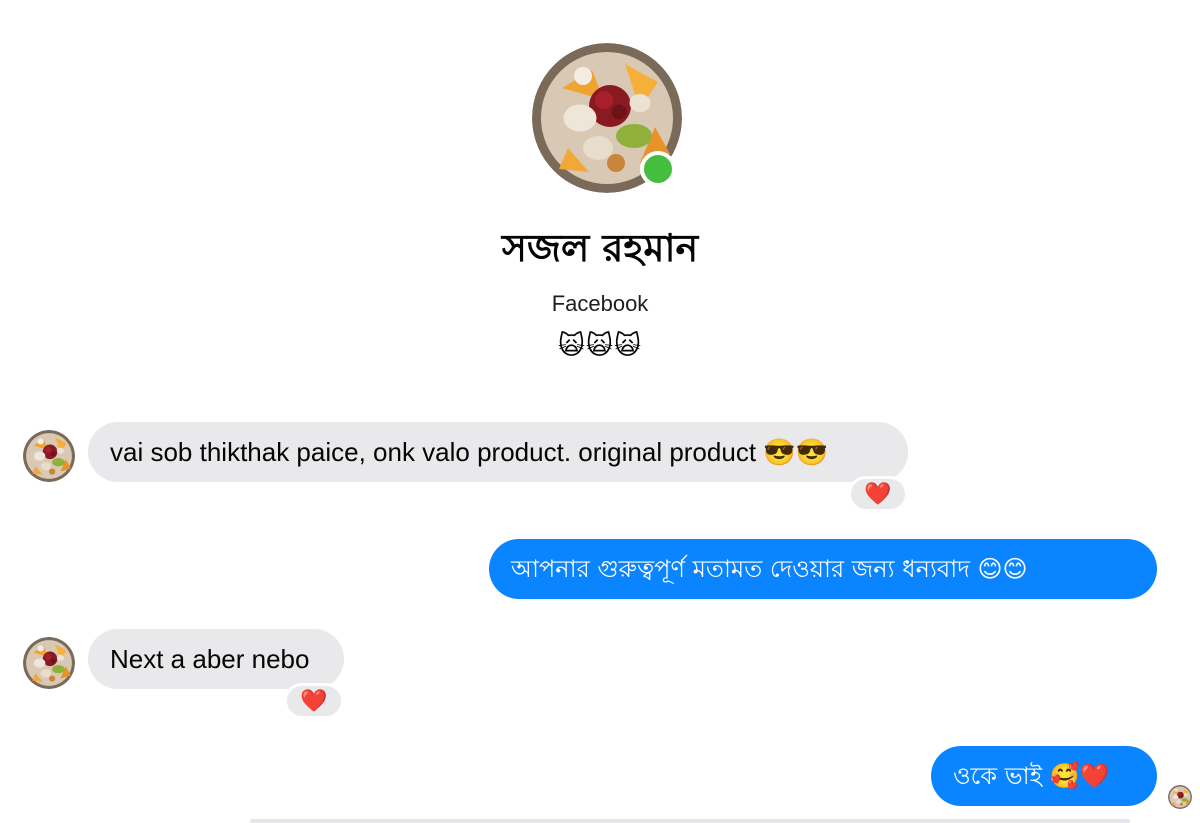 Image resolution: width=1200 pixels, height=823 pixels. What do you see at coordinates (1044, 776) in the screenshot?
I see `message-bubble-outgoing: ওকে ভাই 🥰❤️` at bounding box center [1044, 776].